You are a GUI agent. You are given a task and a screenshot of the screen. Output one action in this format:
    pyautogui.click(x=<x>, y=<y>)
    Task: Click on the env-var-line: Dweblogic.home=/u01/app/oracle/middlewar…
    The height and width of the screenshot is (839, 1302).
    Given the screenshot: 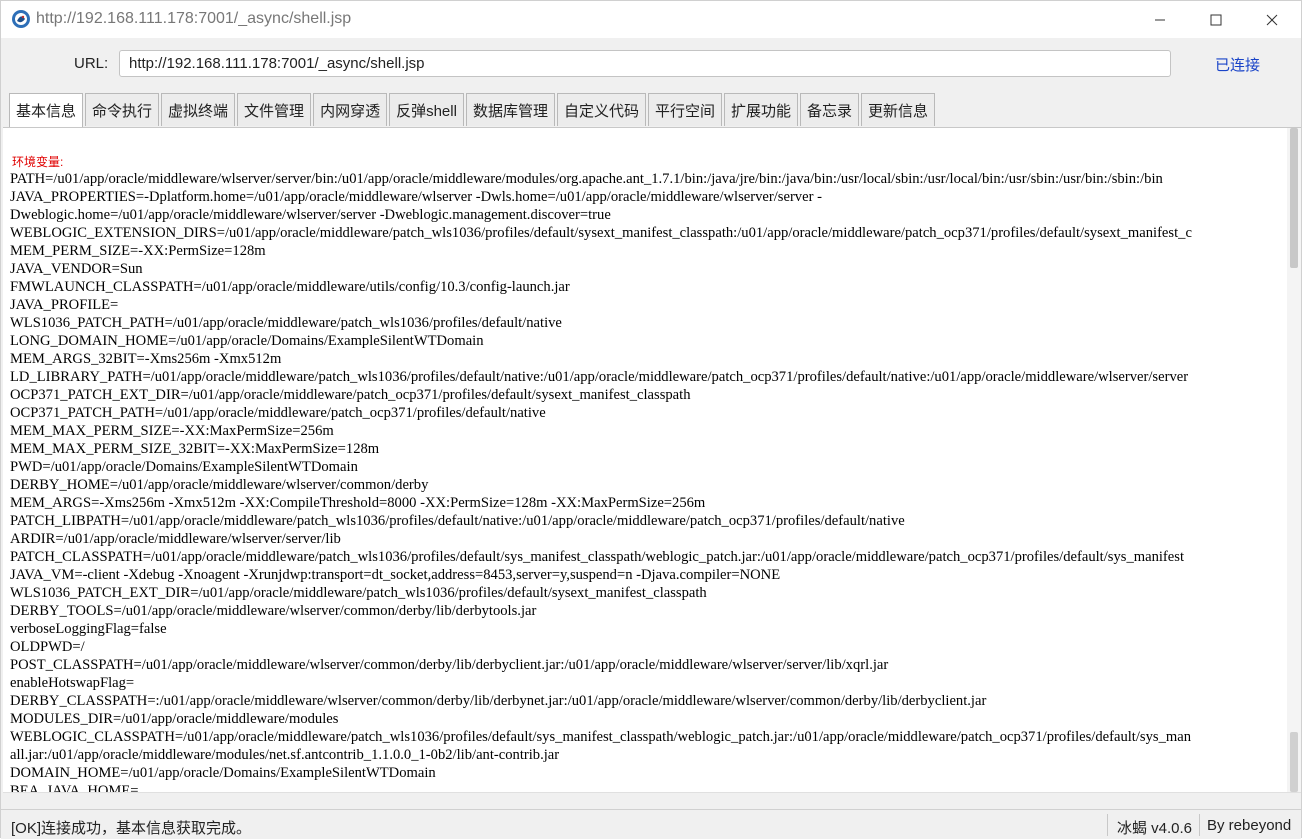 What is the action you would take?
    pyautogui.click(x=310, y=215)
    